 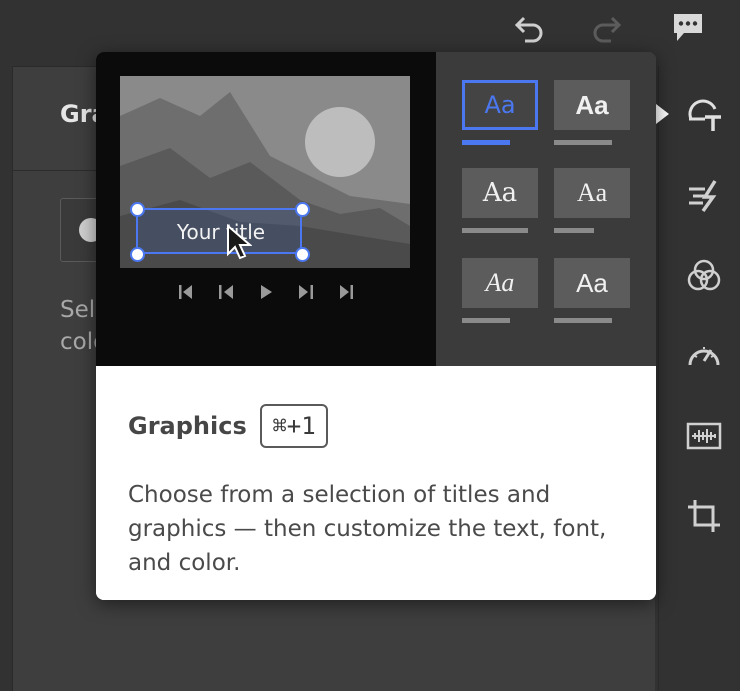 I want to click on step-back-button, so click(x=226, y=292).